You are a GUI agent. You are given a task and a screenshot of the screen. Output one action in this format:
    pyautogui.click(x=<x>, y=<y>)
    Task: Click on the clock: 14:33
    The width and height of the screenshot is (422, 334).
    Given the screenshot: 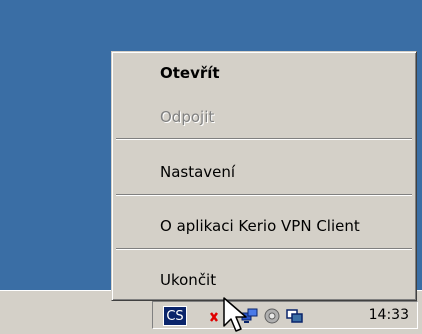 What is the action you would take?
    pyautogui.click(x=389, y=315)
    